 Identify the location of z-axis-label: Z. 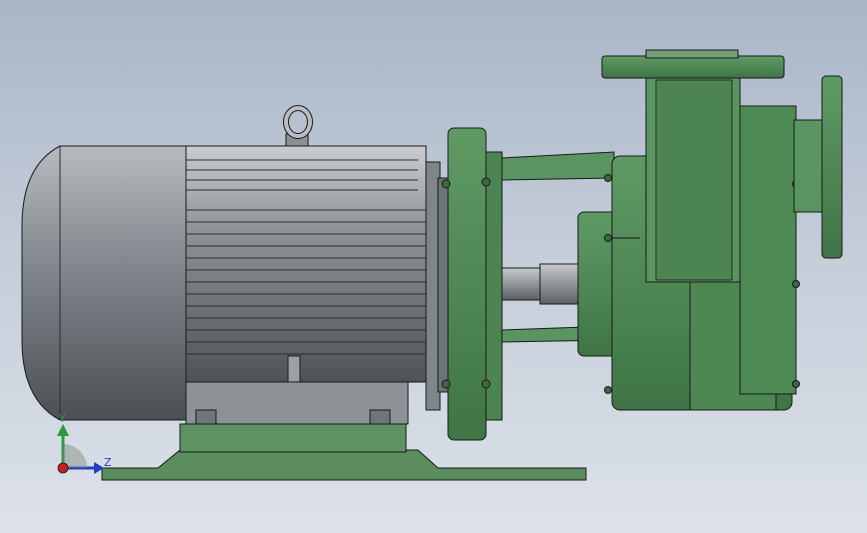
(108, 462).